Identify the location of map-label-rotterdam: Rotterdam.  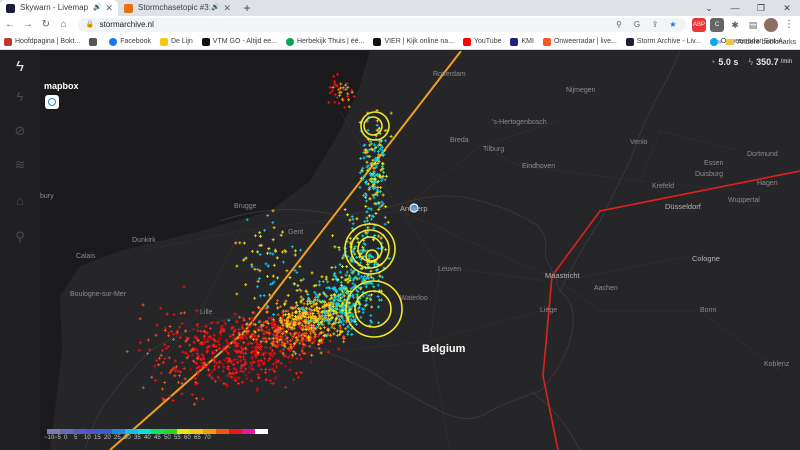
(449, 74).